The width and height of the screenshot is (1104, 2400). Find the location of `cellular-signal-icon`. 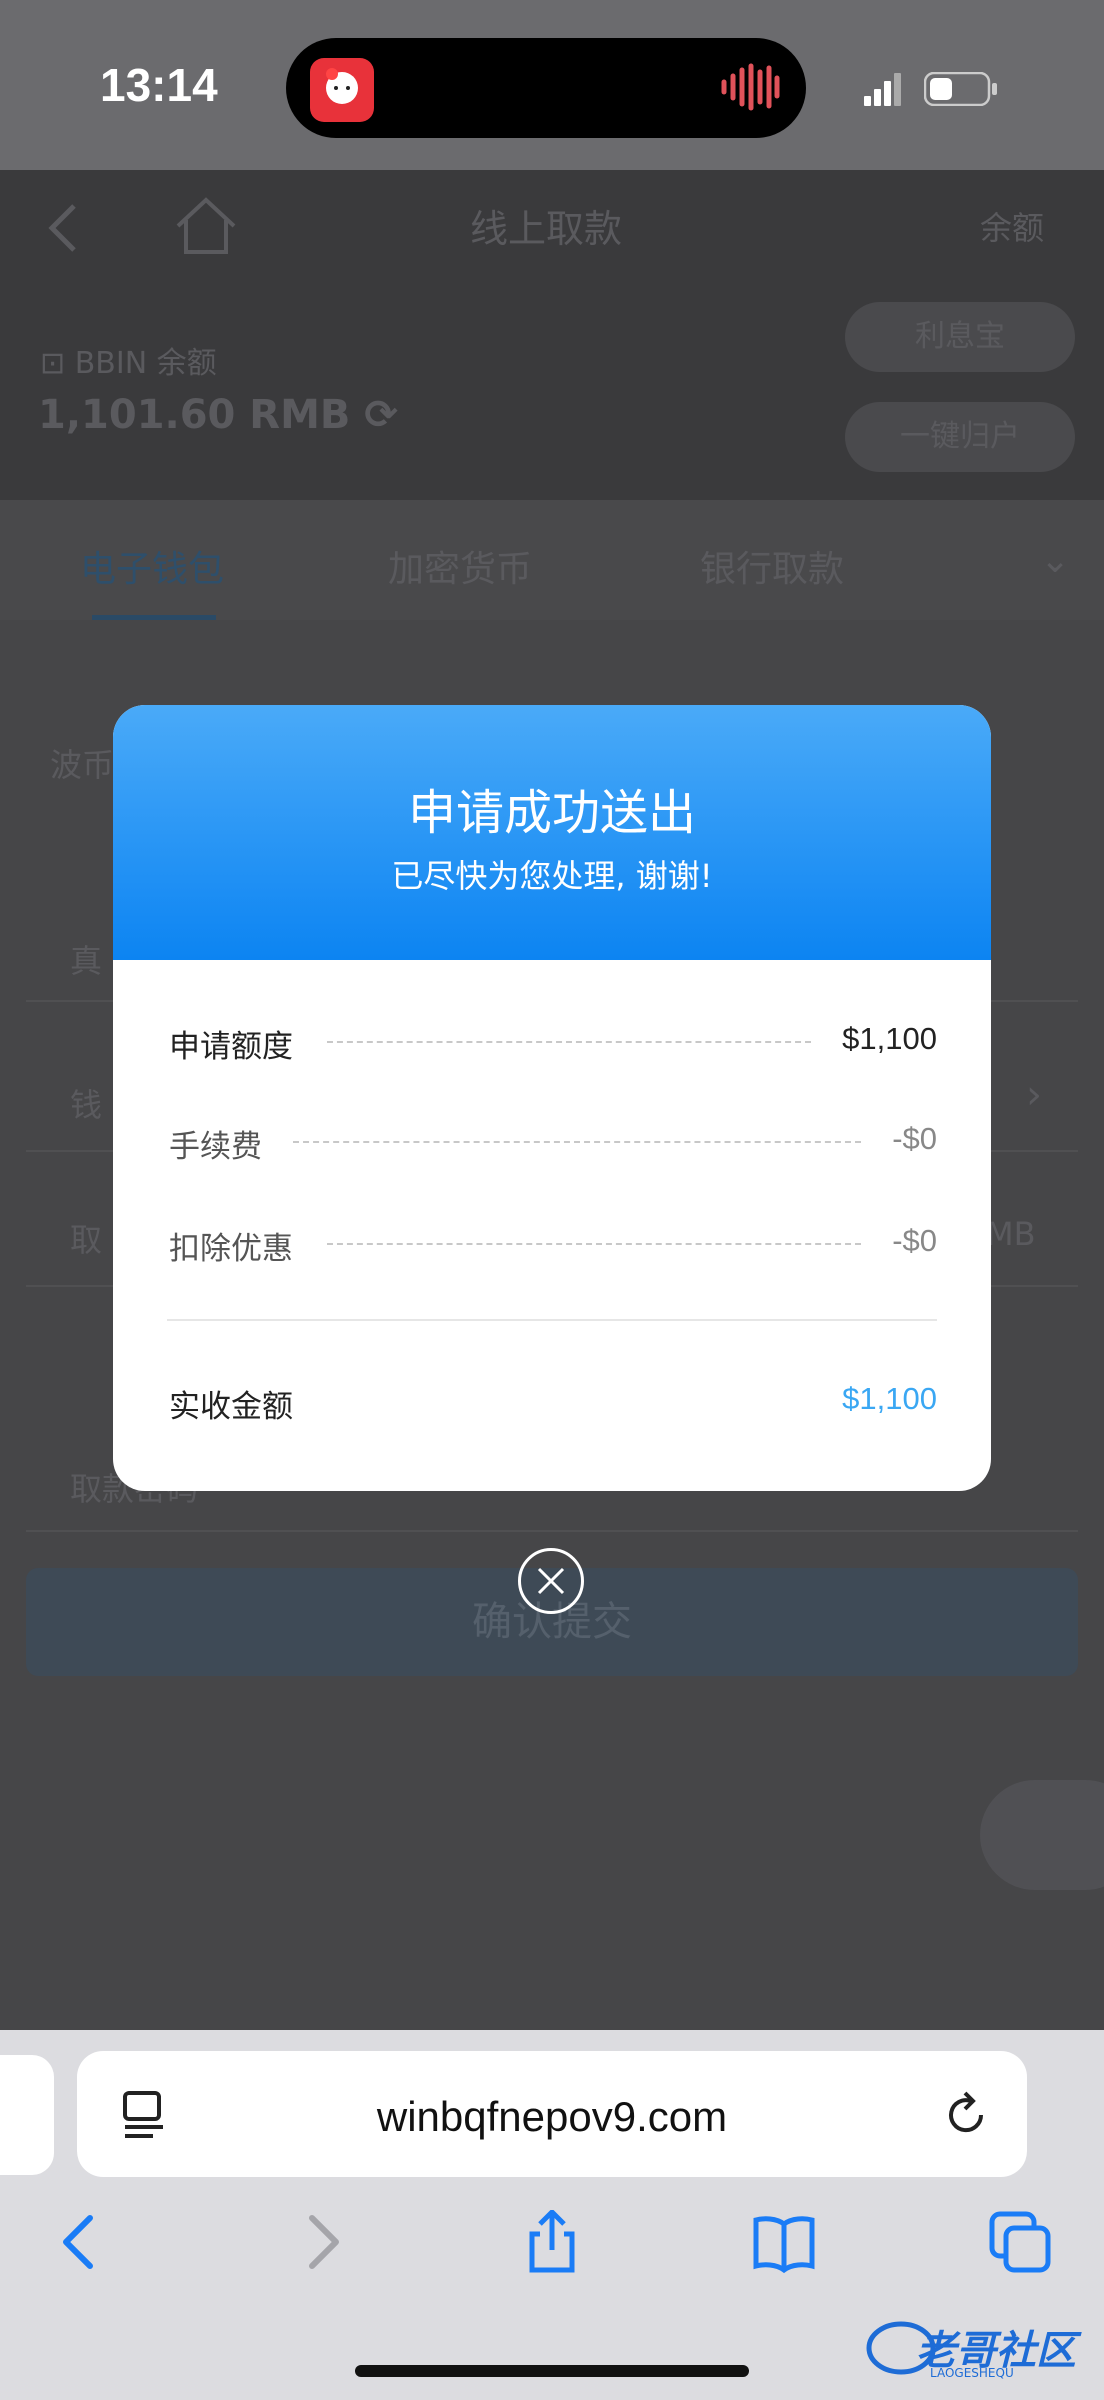

cellular-signal-icon is located at coordinates (884, 89).